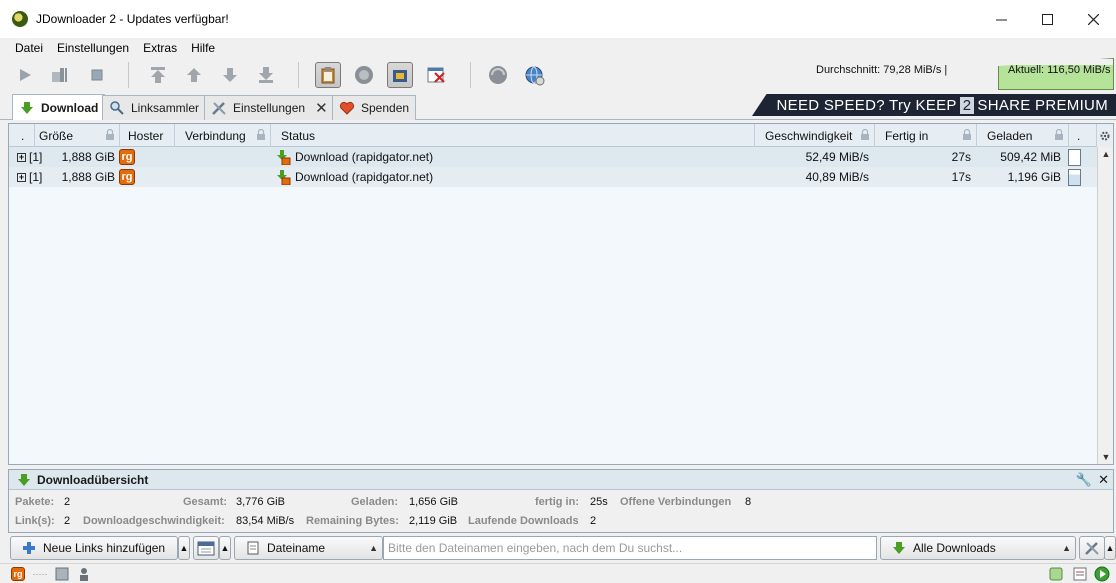 The height and width of the screenshot is (583, 1116). I want to click on silent-mode-toggle, so click(436, 75).